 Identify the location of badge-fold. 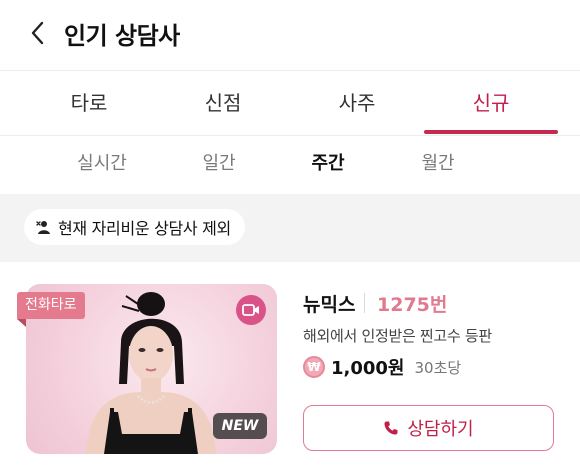
(21, 323).